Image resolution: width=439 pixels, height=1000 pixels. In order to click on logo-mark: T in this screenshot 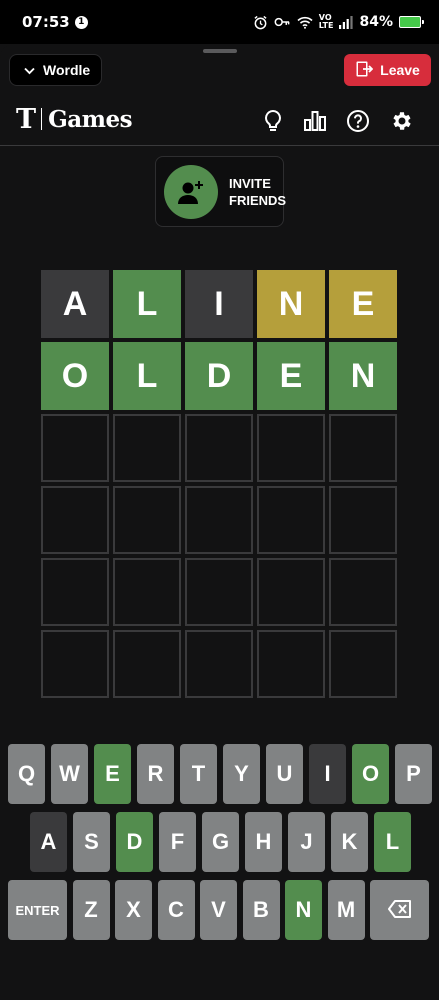, I will do `click(26, 119)`.